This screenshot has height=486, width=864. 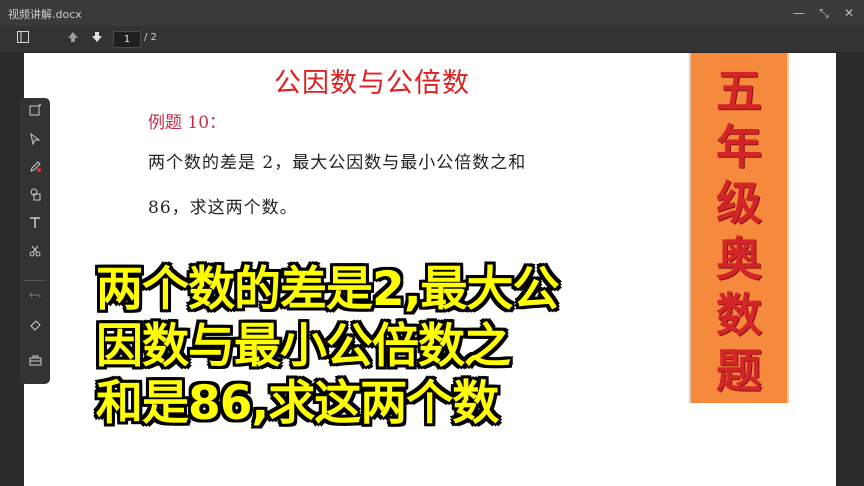 I want to click on eraser-icon, so click(x=35, y=328).